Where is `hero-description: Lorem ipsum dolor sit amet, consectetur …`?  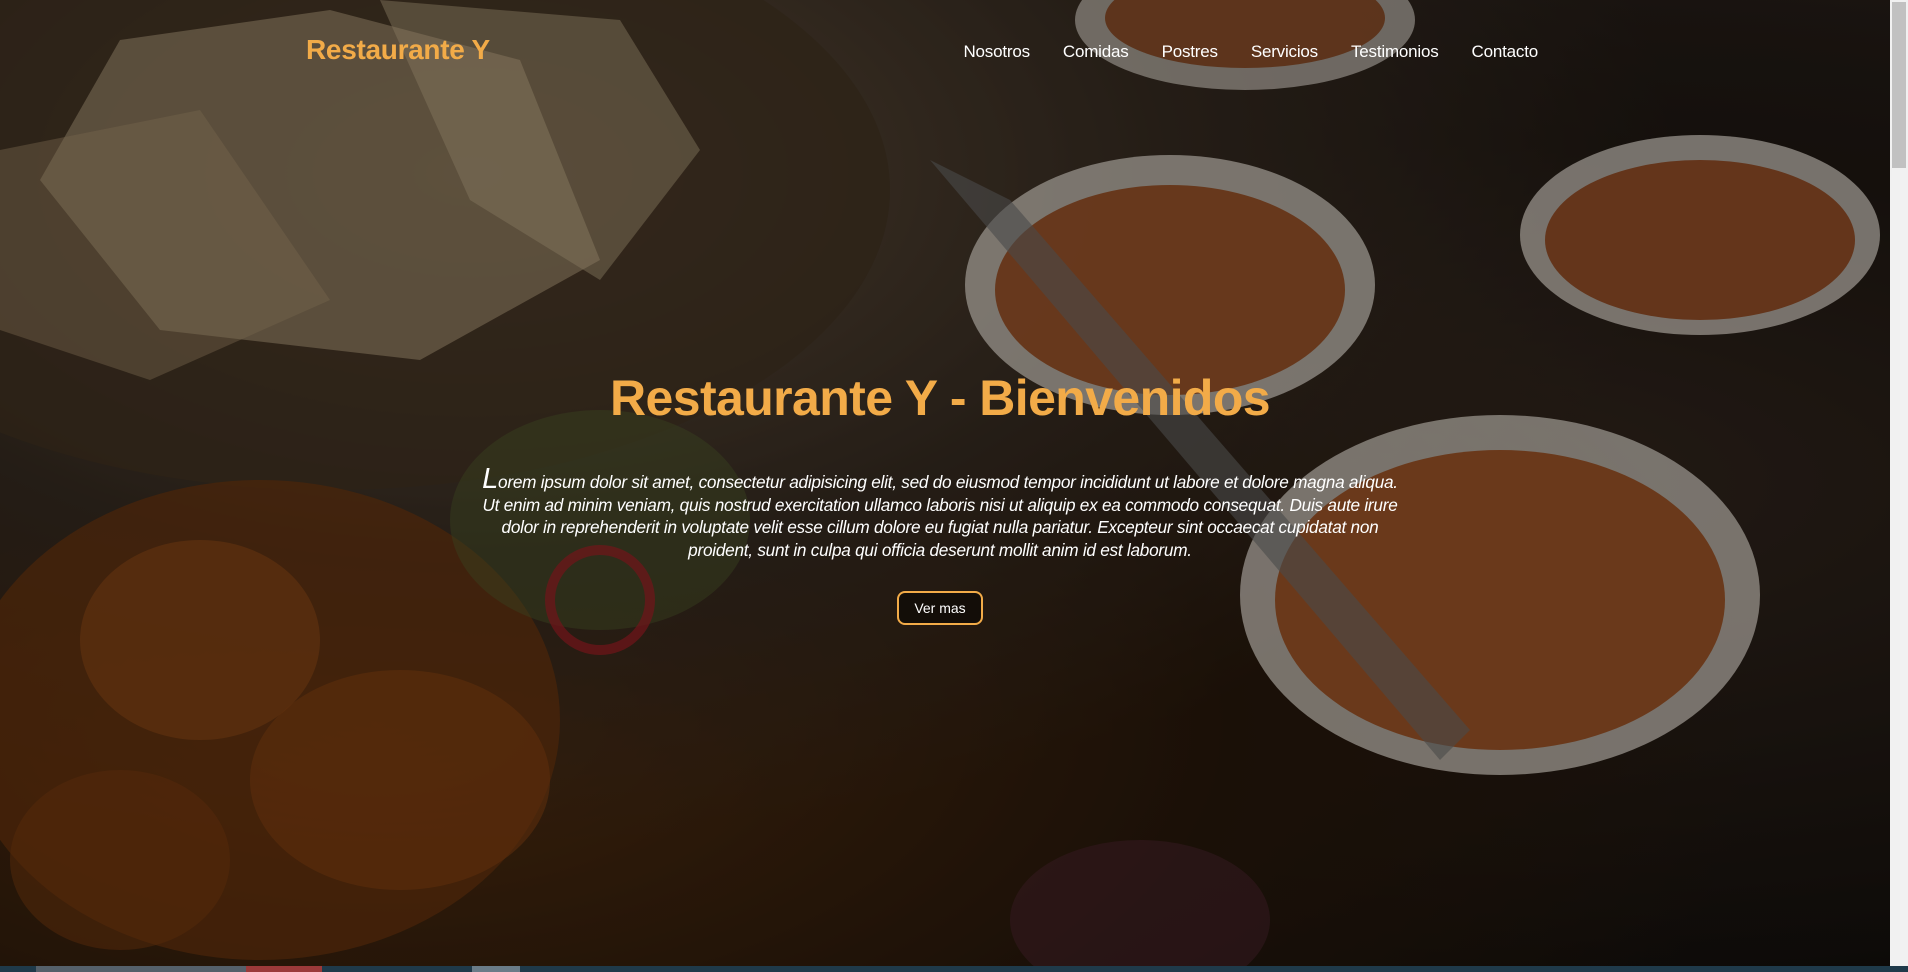 hero-description: Lorem ipsum dolor sit amet, consectetur … is located at coordinates (940, 513).